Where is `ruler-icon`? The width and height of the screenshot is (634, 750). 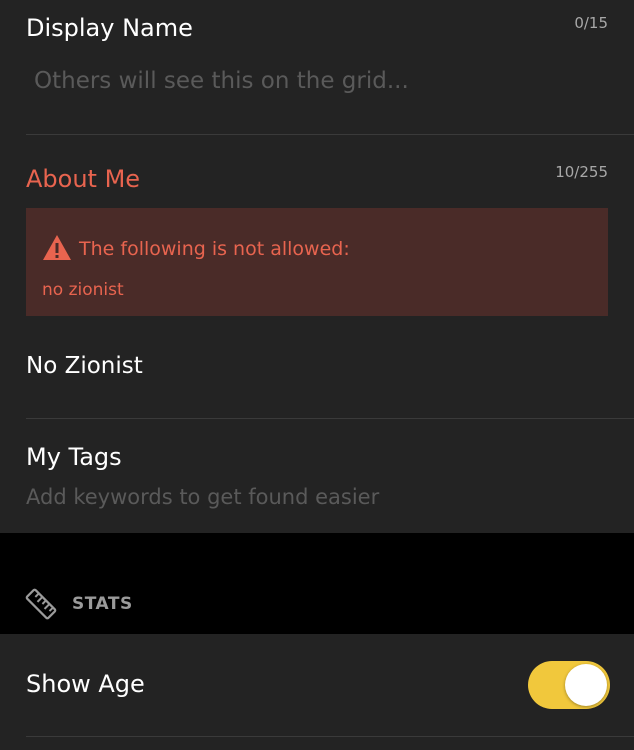 ruler-icon is located at coordinates (41, 604).